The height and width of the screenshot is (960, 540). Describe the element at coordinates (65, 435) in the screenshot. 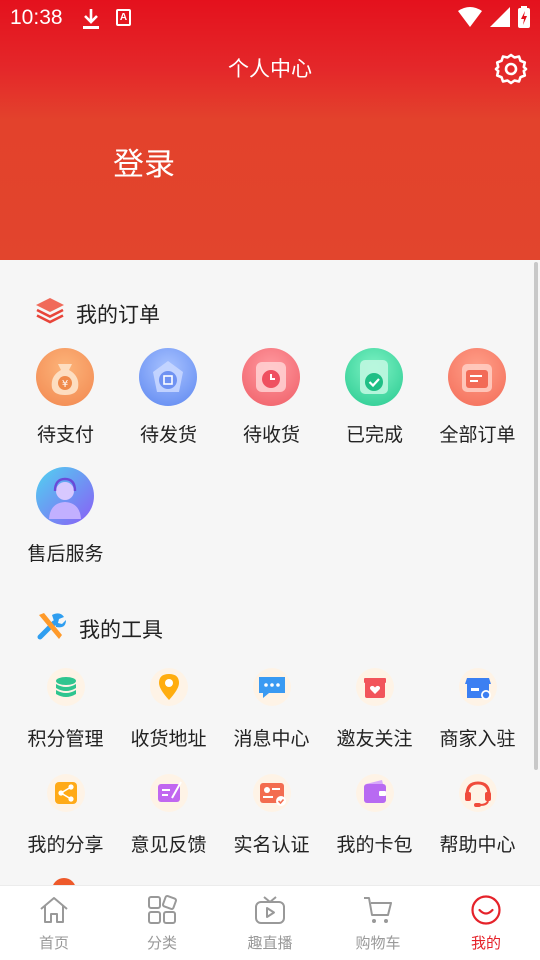

I see `order-label: 待支付` at that location.